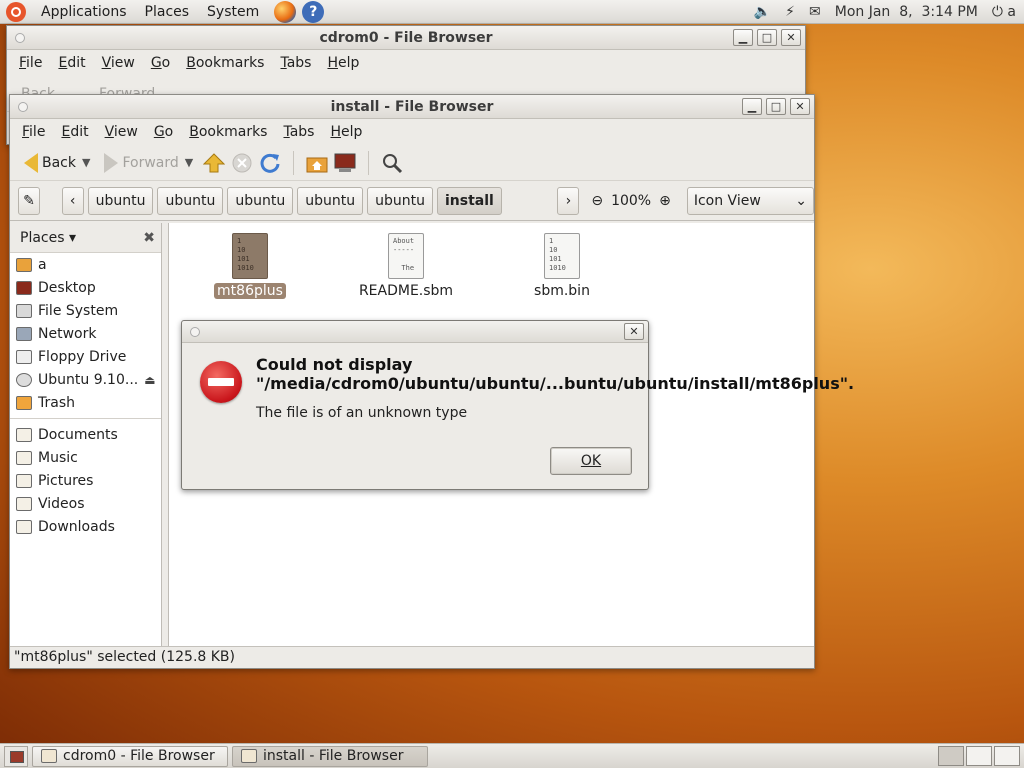 This screenshot has width=1024, height=768. I want to click on binary-file-icon: 1 10 101 1010, so click(562, 256).